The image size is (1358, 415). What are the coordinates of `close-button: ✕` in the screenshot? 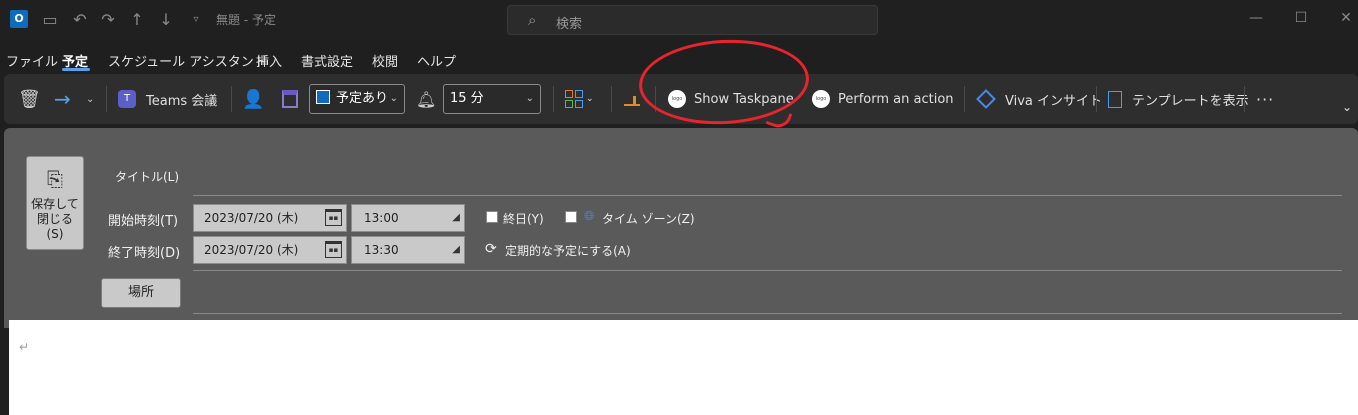 It's located at (1346, 18).